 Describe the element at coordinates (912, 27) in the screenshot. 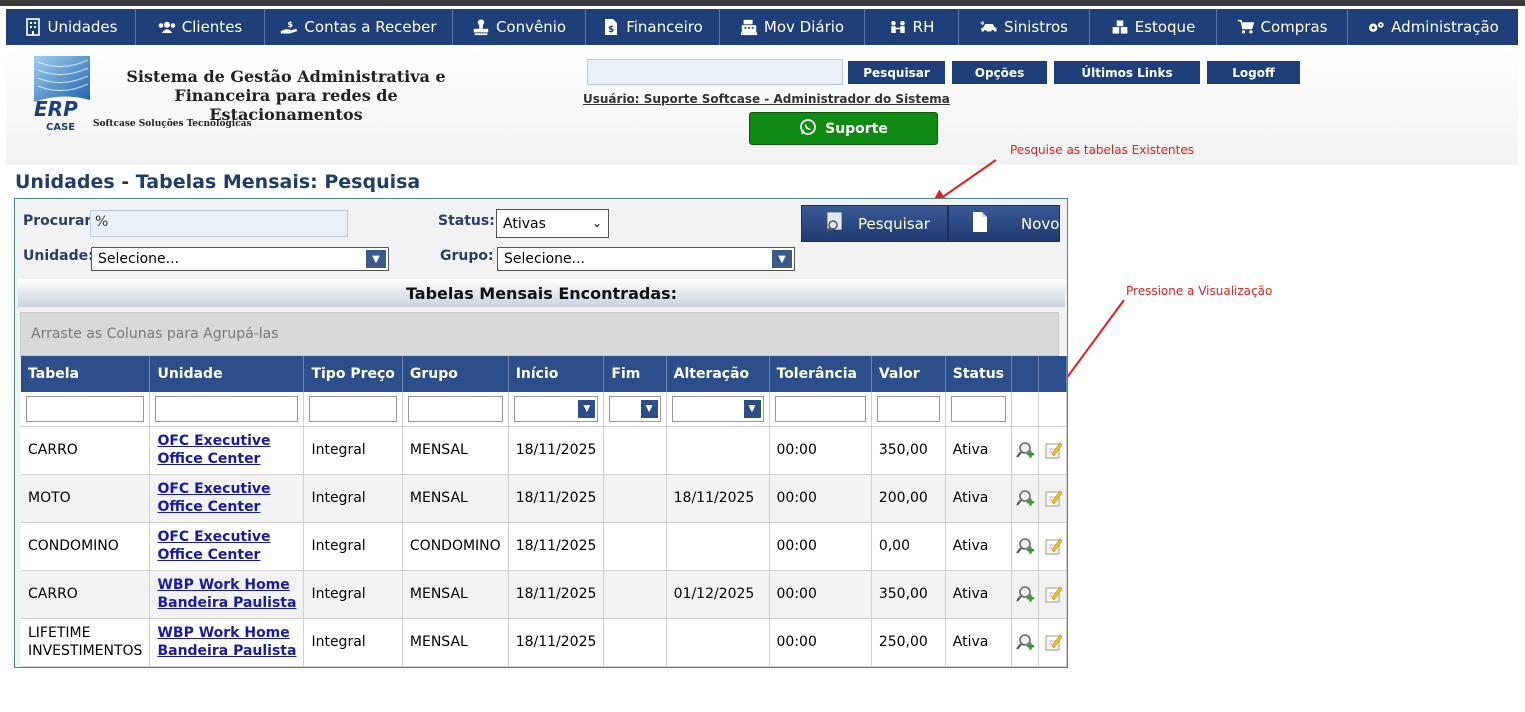

I see `nav-rh: RH` at that location.